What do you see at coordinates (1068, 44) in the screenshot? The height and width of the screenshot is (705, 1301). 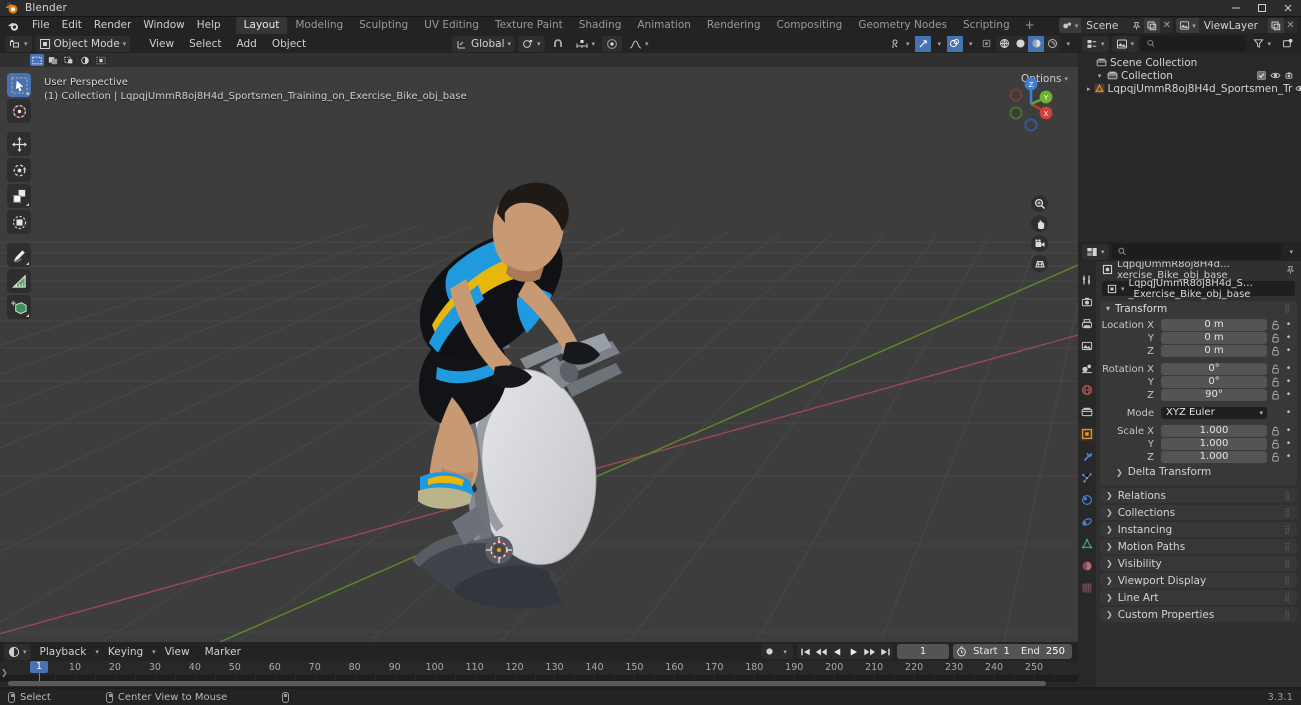 I see `shading-options-selector: ▾` at bounding box center [1068, 44].